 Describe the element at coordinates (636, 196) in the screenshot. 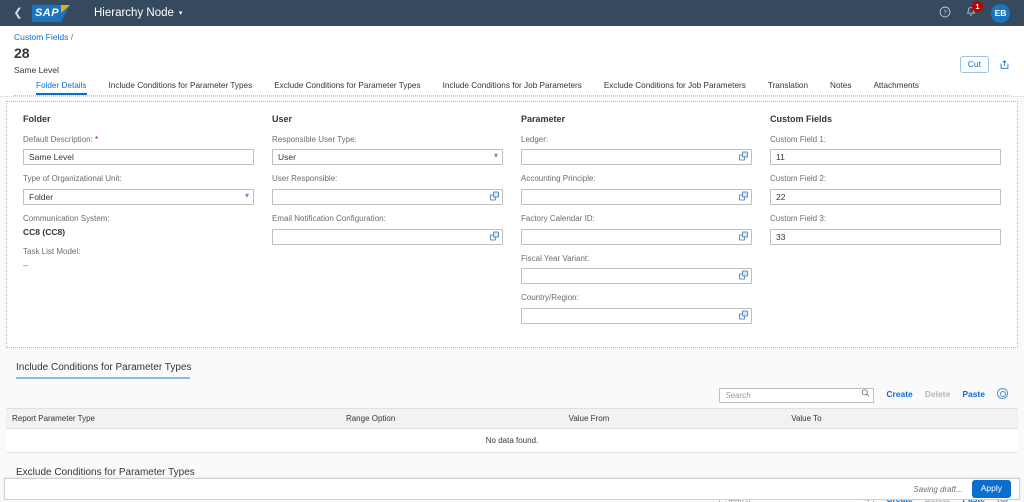

I see `accounting-principle-input` at that location.